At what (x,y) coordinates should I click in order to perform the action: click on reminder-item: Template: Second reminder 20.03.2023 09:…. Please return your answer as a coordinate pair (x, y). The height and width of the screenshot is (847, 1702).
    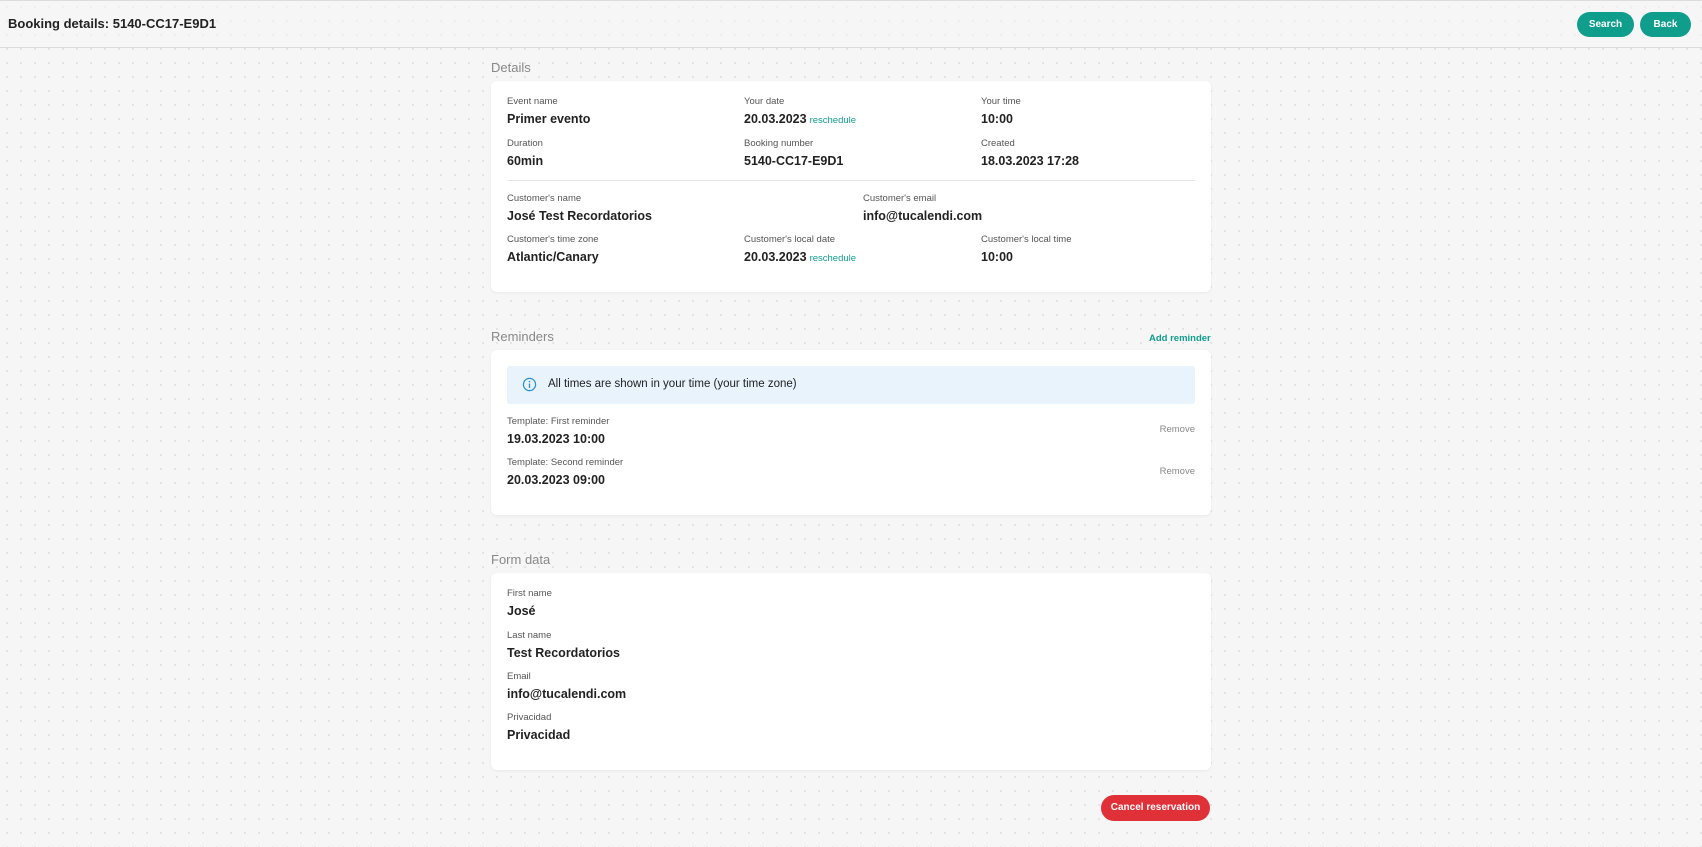
    Looking at the image, I should click on (565, 473).